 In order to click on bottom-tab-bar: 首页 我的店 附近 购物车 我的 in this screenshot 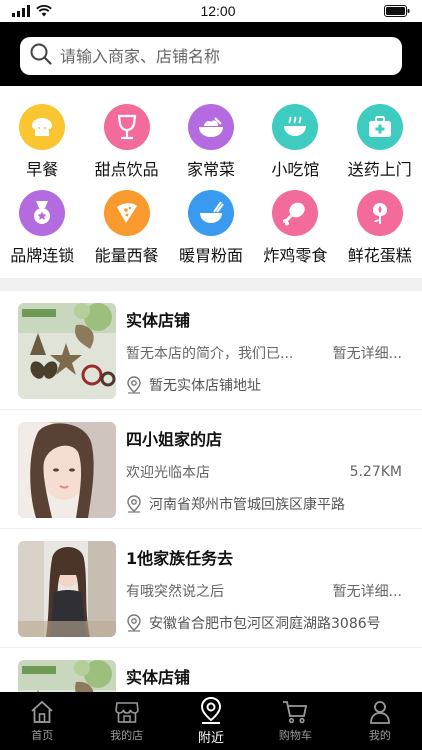, I will do `click(211, 721)`.